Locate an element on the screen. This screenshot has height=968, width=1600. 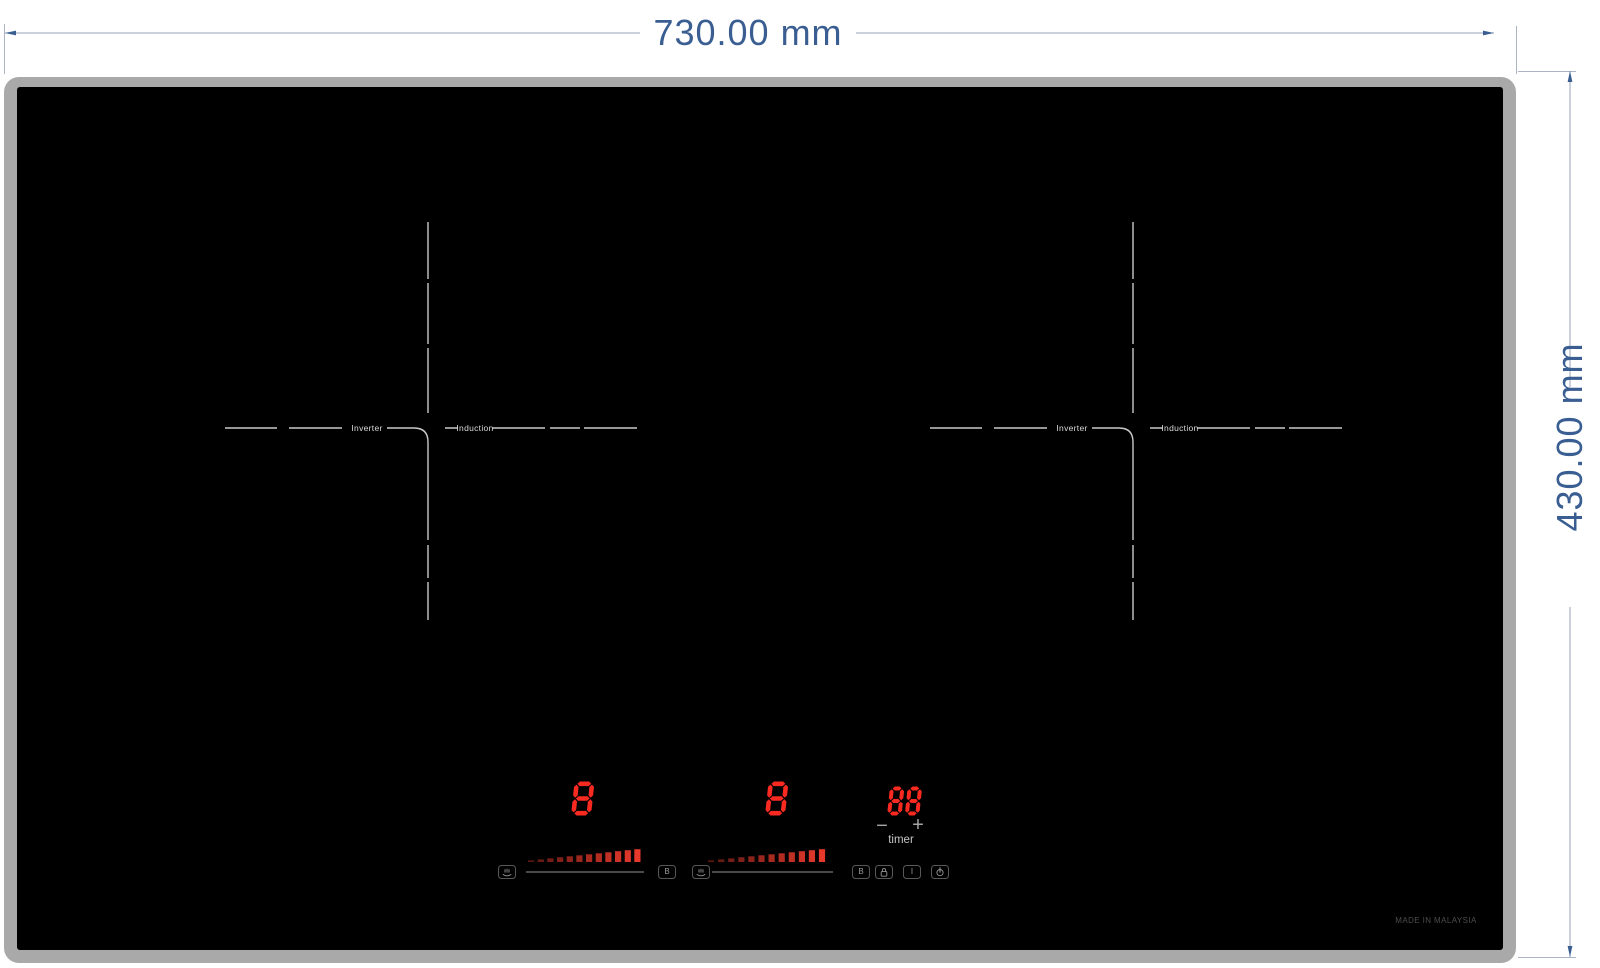
arrow-down-icon is located at coordinates (1570, 951).